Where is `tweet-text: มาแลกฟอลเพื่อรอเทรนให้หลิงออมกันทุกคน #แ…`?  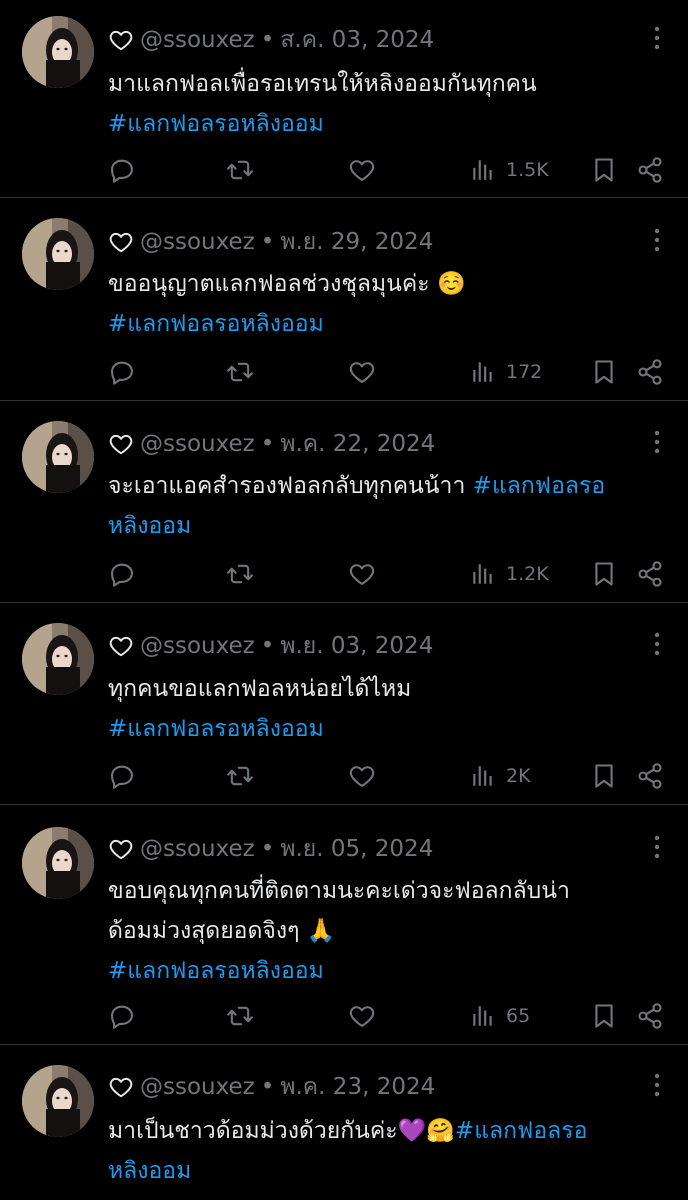
tweet-text: มาแลกฟอลเพื่อรอเทรนให้หลิงออมกันทุกคน #แ… is located at coordinates (388, 104).